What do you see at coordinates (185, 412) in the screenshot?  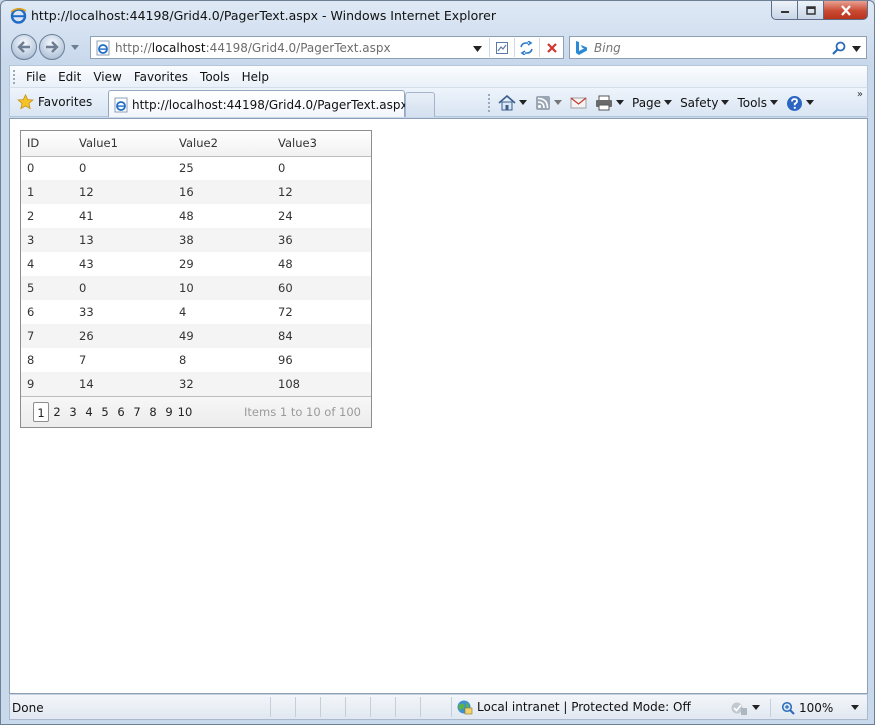 I see `pager-page-10: 10` at bounding box center [185, 412].